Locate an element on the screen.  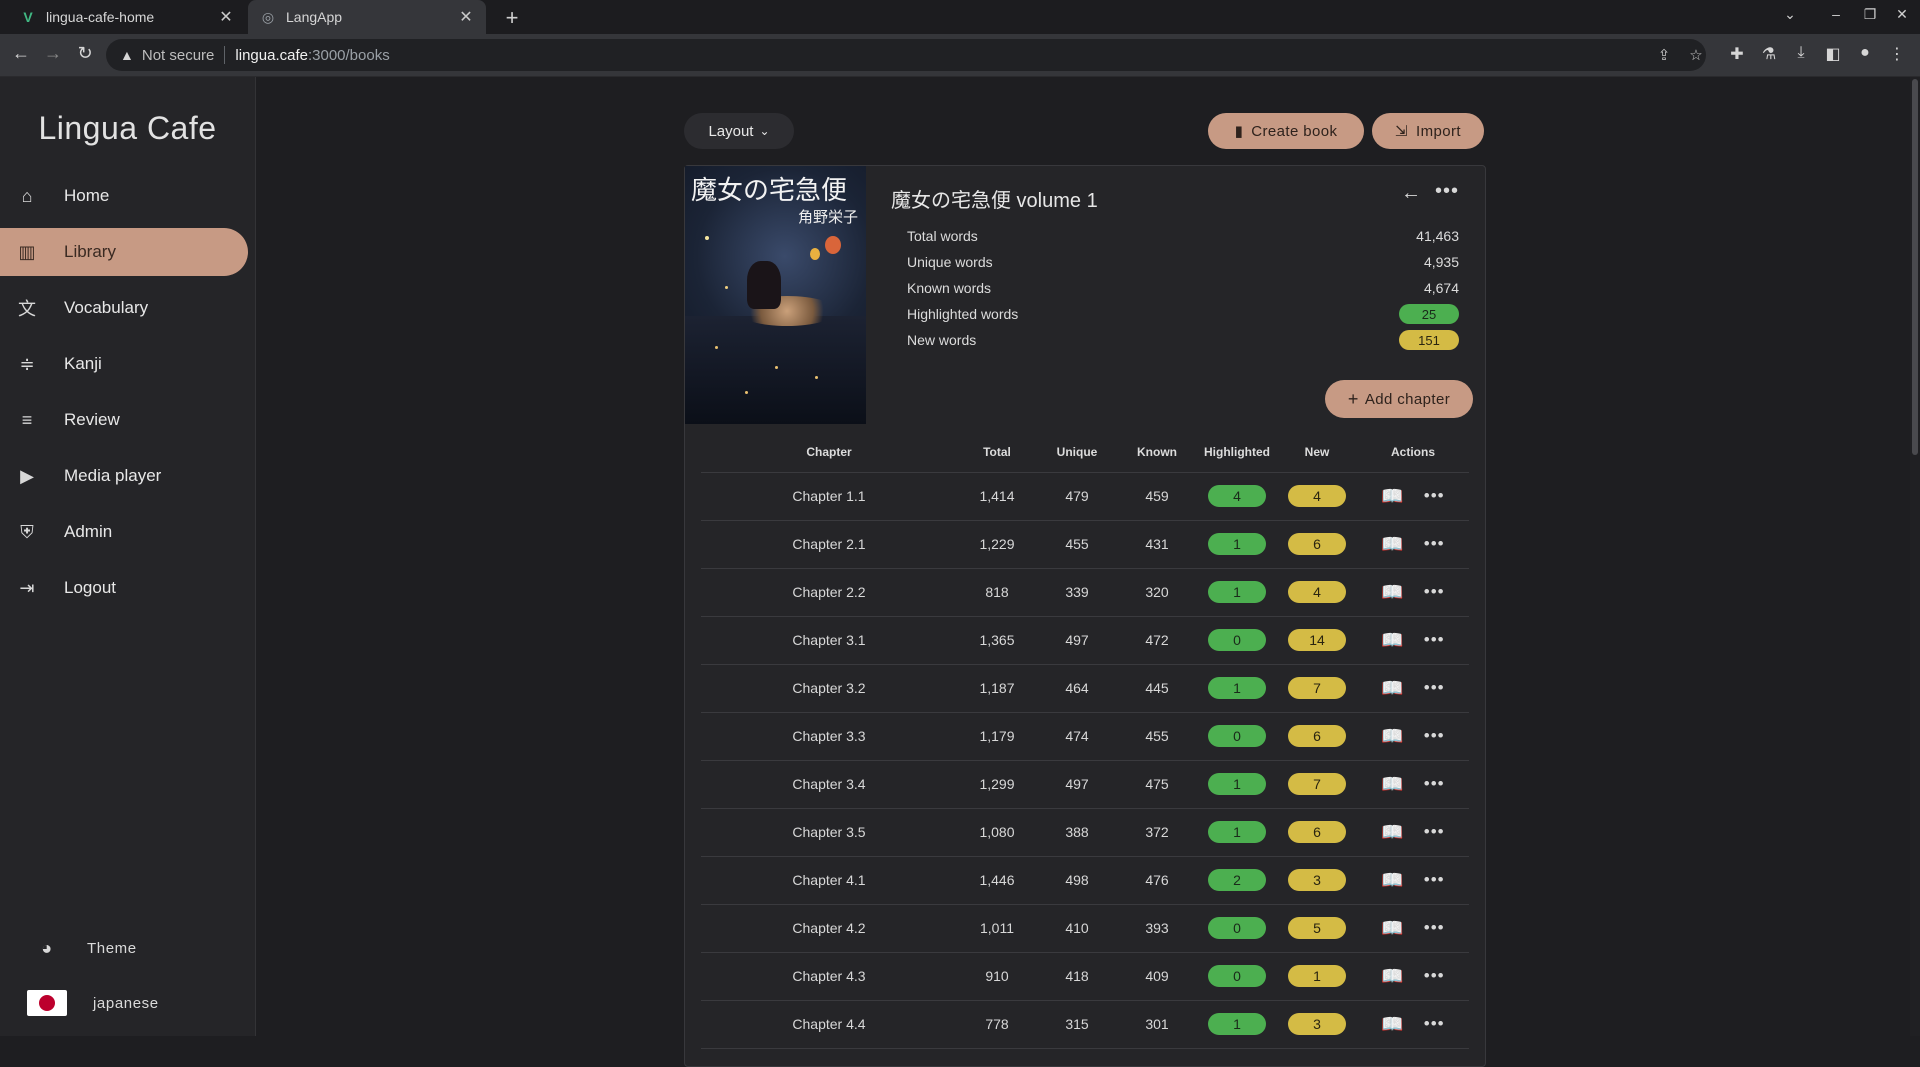
restore-icon: ❐ is located at coordinates (1870, 14).